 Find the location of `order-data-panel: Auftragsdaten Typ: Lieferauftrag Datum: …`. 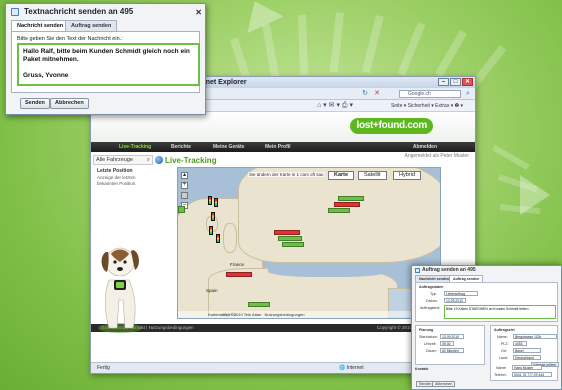

order-data-panel: Auftragsdaten Typ: Lieferauftrag Datum: … is located at coordinates (486, 302).